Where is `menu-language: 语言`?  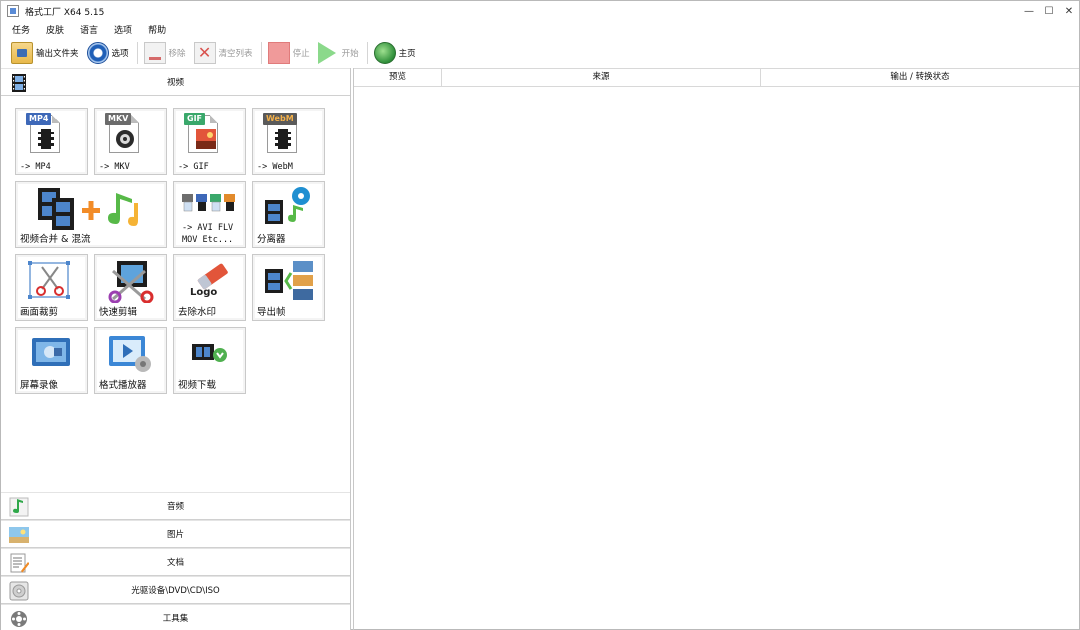 menu-language: 语言 is located at coordinates (89, 29).